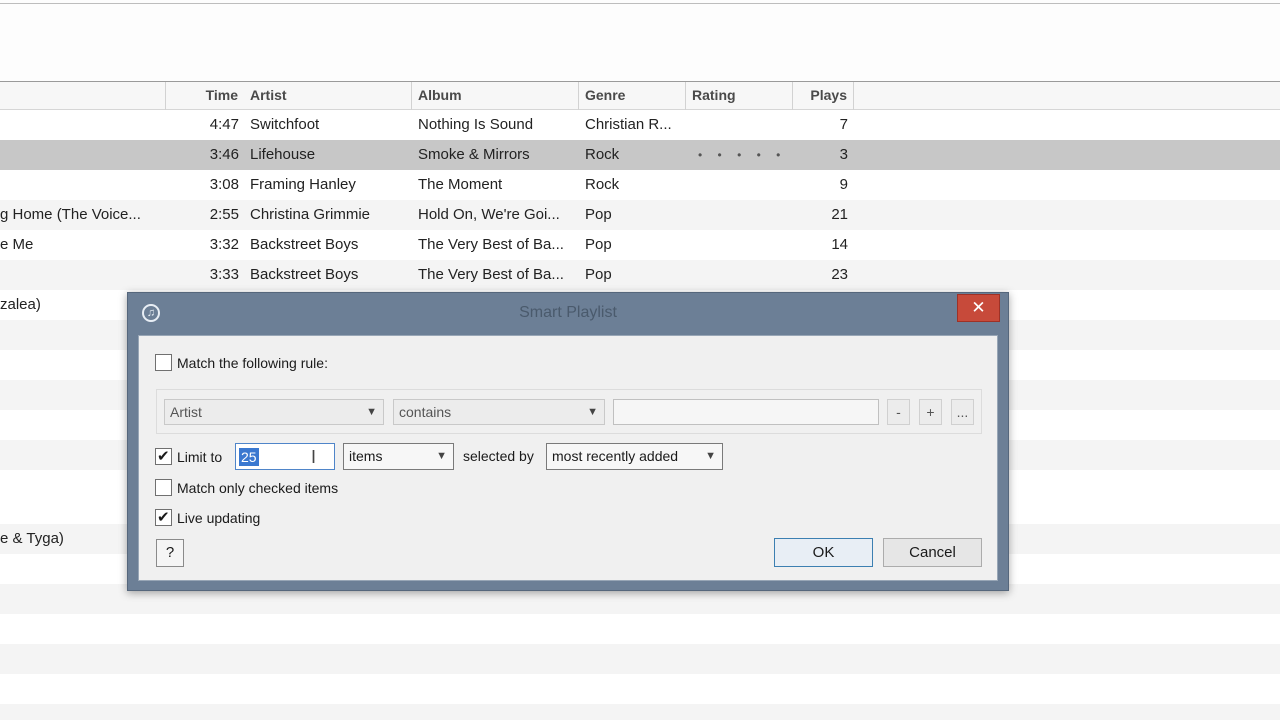 This screenshot has width=1280, height=720. I want to click on limit-count-input: 25, so click(285, 456).